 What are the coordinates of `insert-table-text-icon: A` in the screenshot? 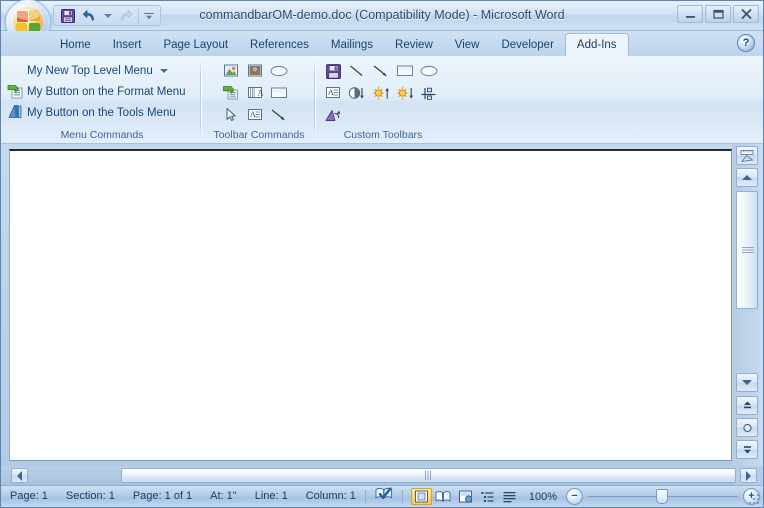 It's located at (255, 93).